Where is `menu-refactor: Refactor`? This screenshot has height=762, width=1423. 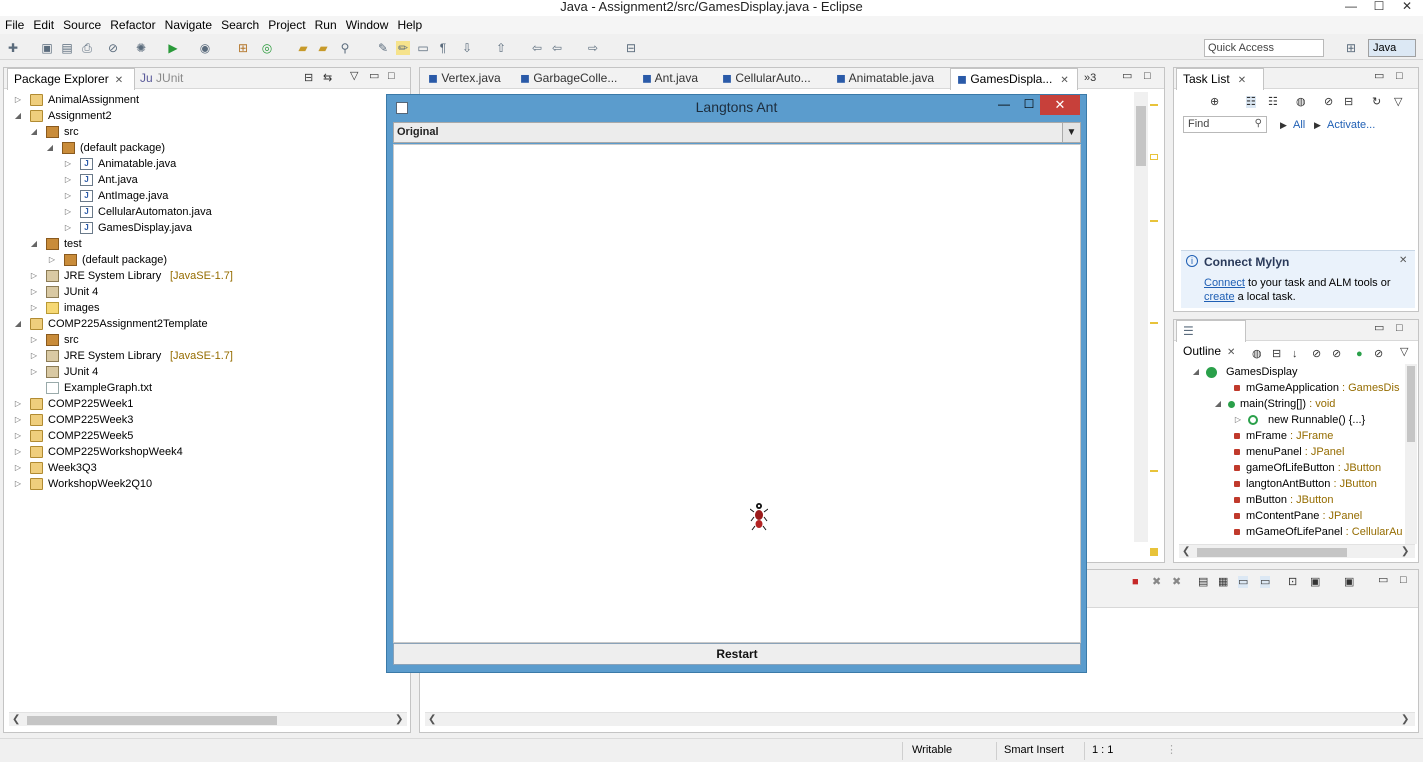
menu-refactor: Refactor is located at coordinates (130, 24).